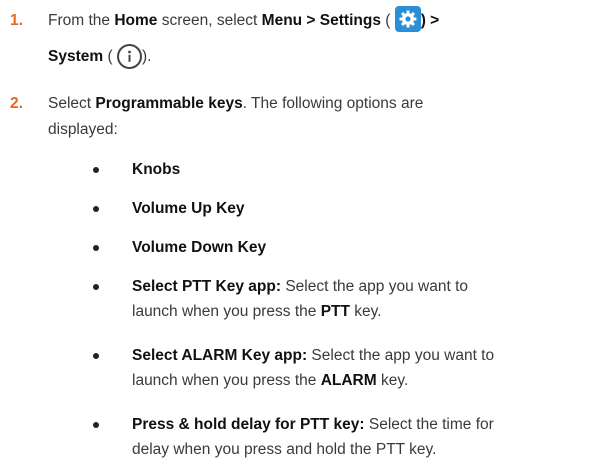 This screenshot has height=467, width=610. Describe the element at coordinates (430, 20) in the screenshot. I see `text-fragment: ) >` at that location.